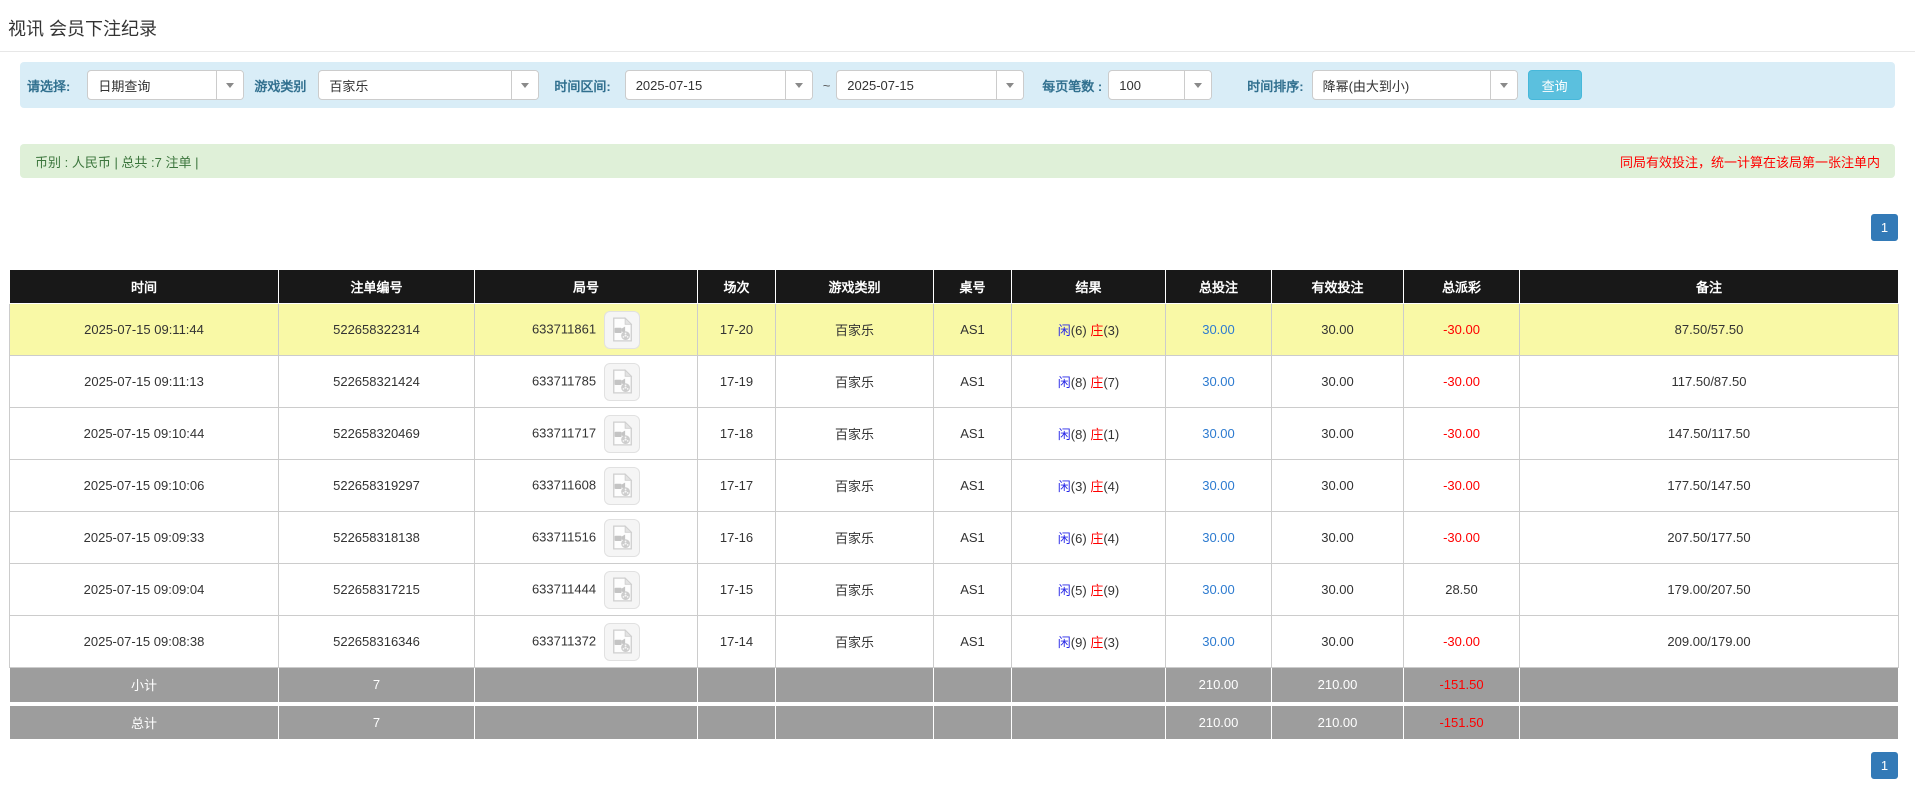 Image resolution: width=1915 pixels, height=805 pixels. Describe the element at coordinates (1111, 330) in the screenshot. I see `result-banker-score: (3)` at that location.